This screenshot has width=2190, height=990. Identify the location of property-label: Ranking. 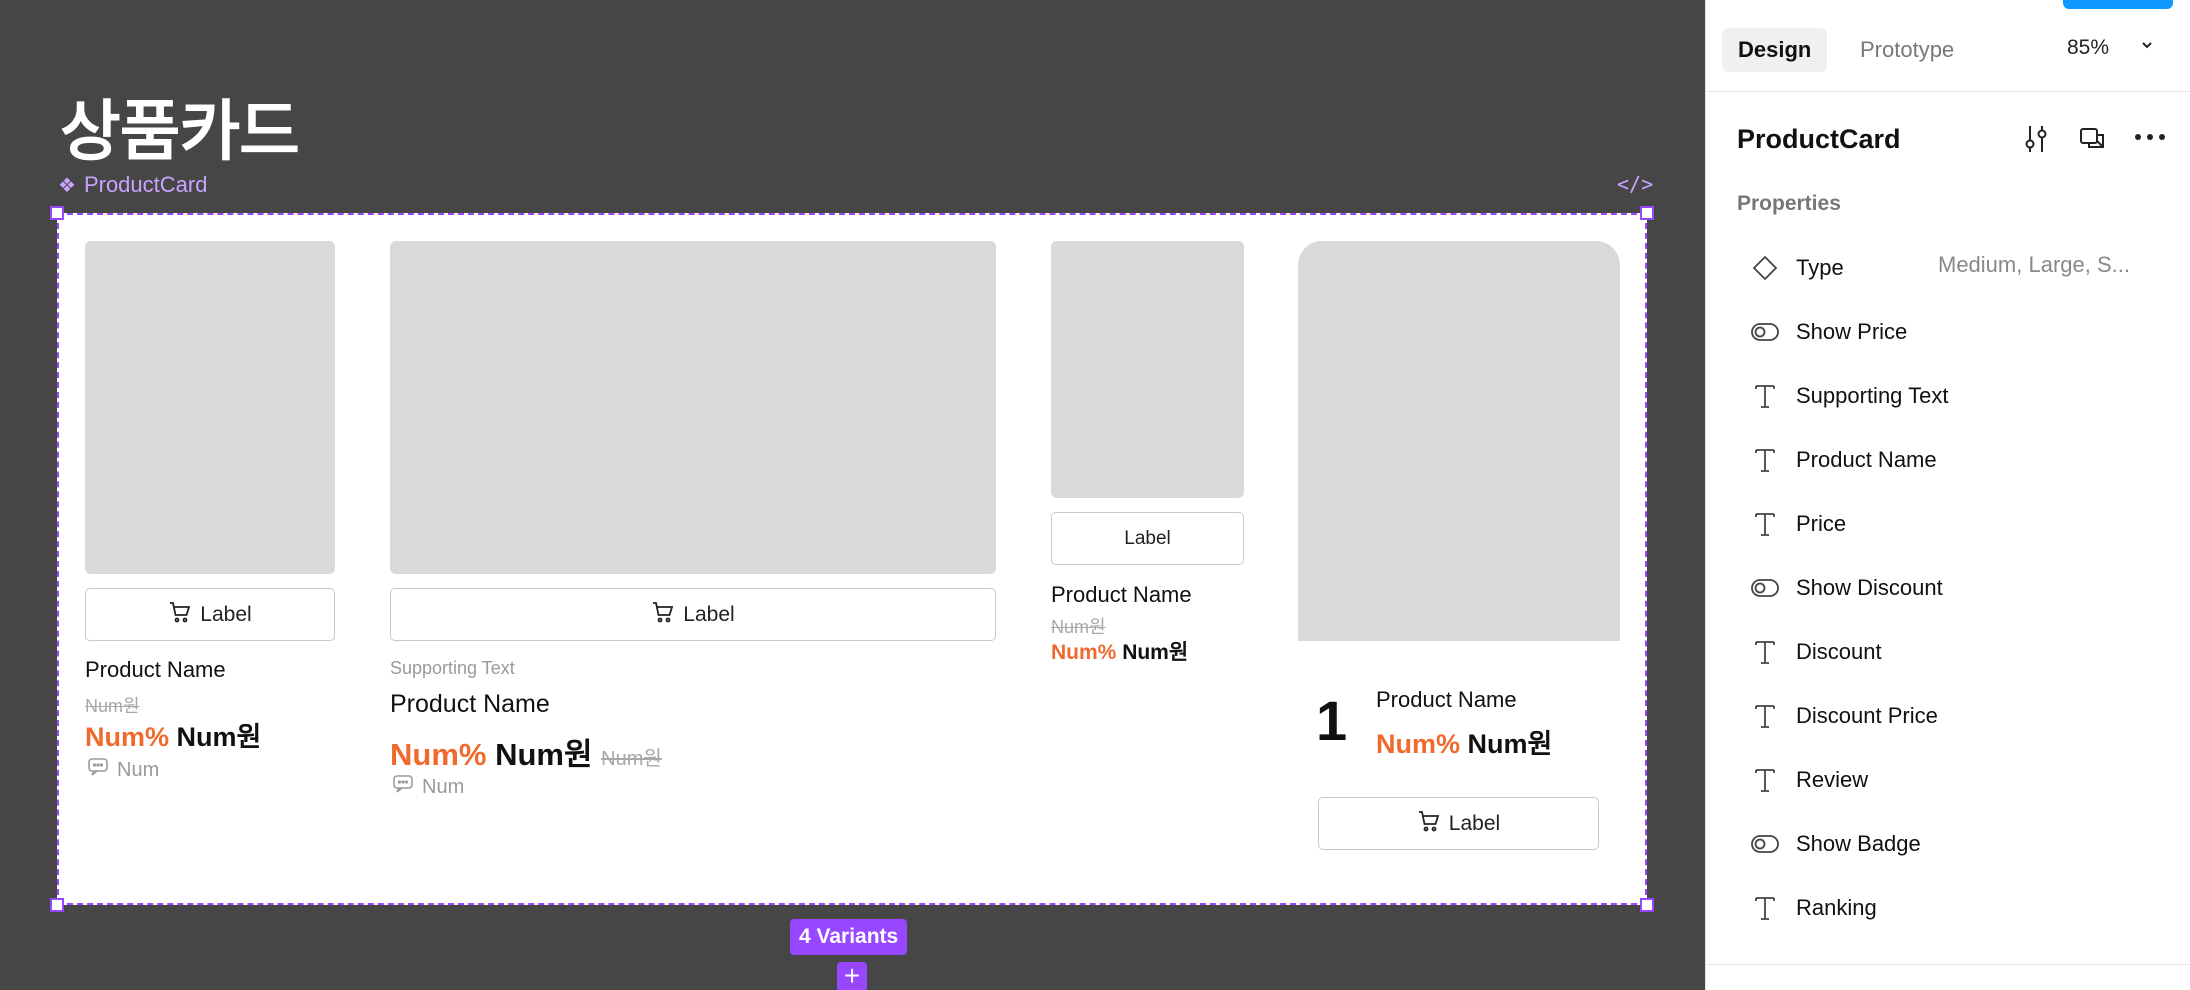
(1836, 907).